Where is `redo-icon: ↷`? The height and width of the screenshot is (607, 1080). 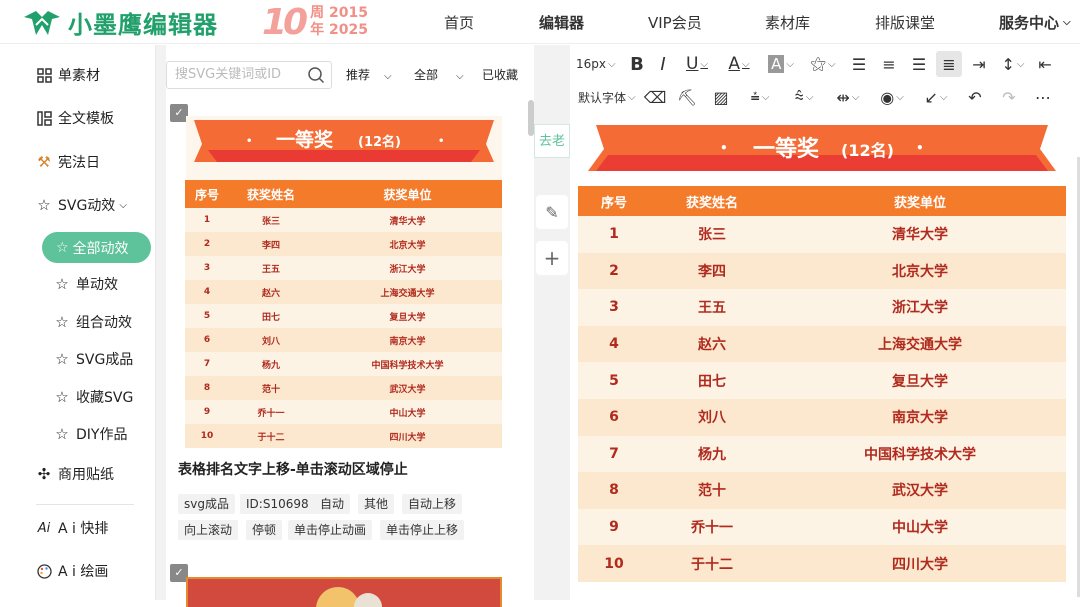 redo-icon: ↷ is located at coordinates (1009, 97).